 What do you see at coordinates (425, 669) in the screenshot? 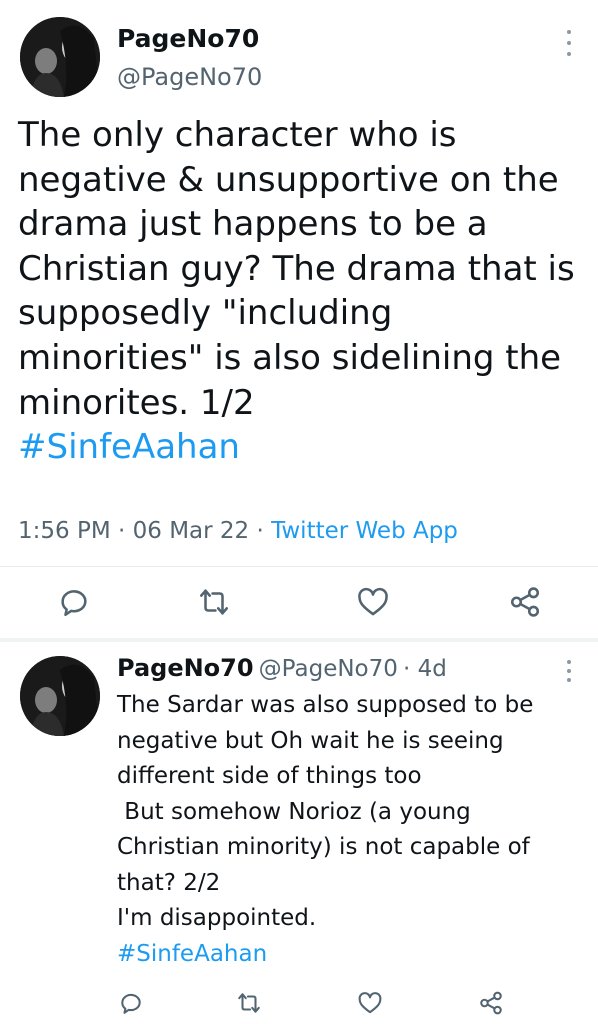
I see `reply-time: · 4d` at bounding box center [425, 669].